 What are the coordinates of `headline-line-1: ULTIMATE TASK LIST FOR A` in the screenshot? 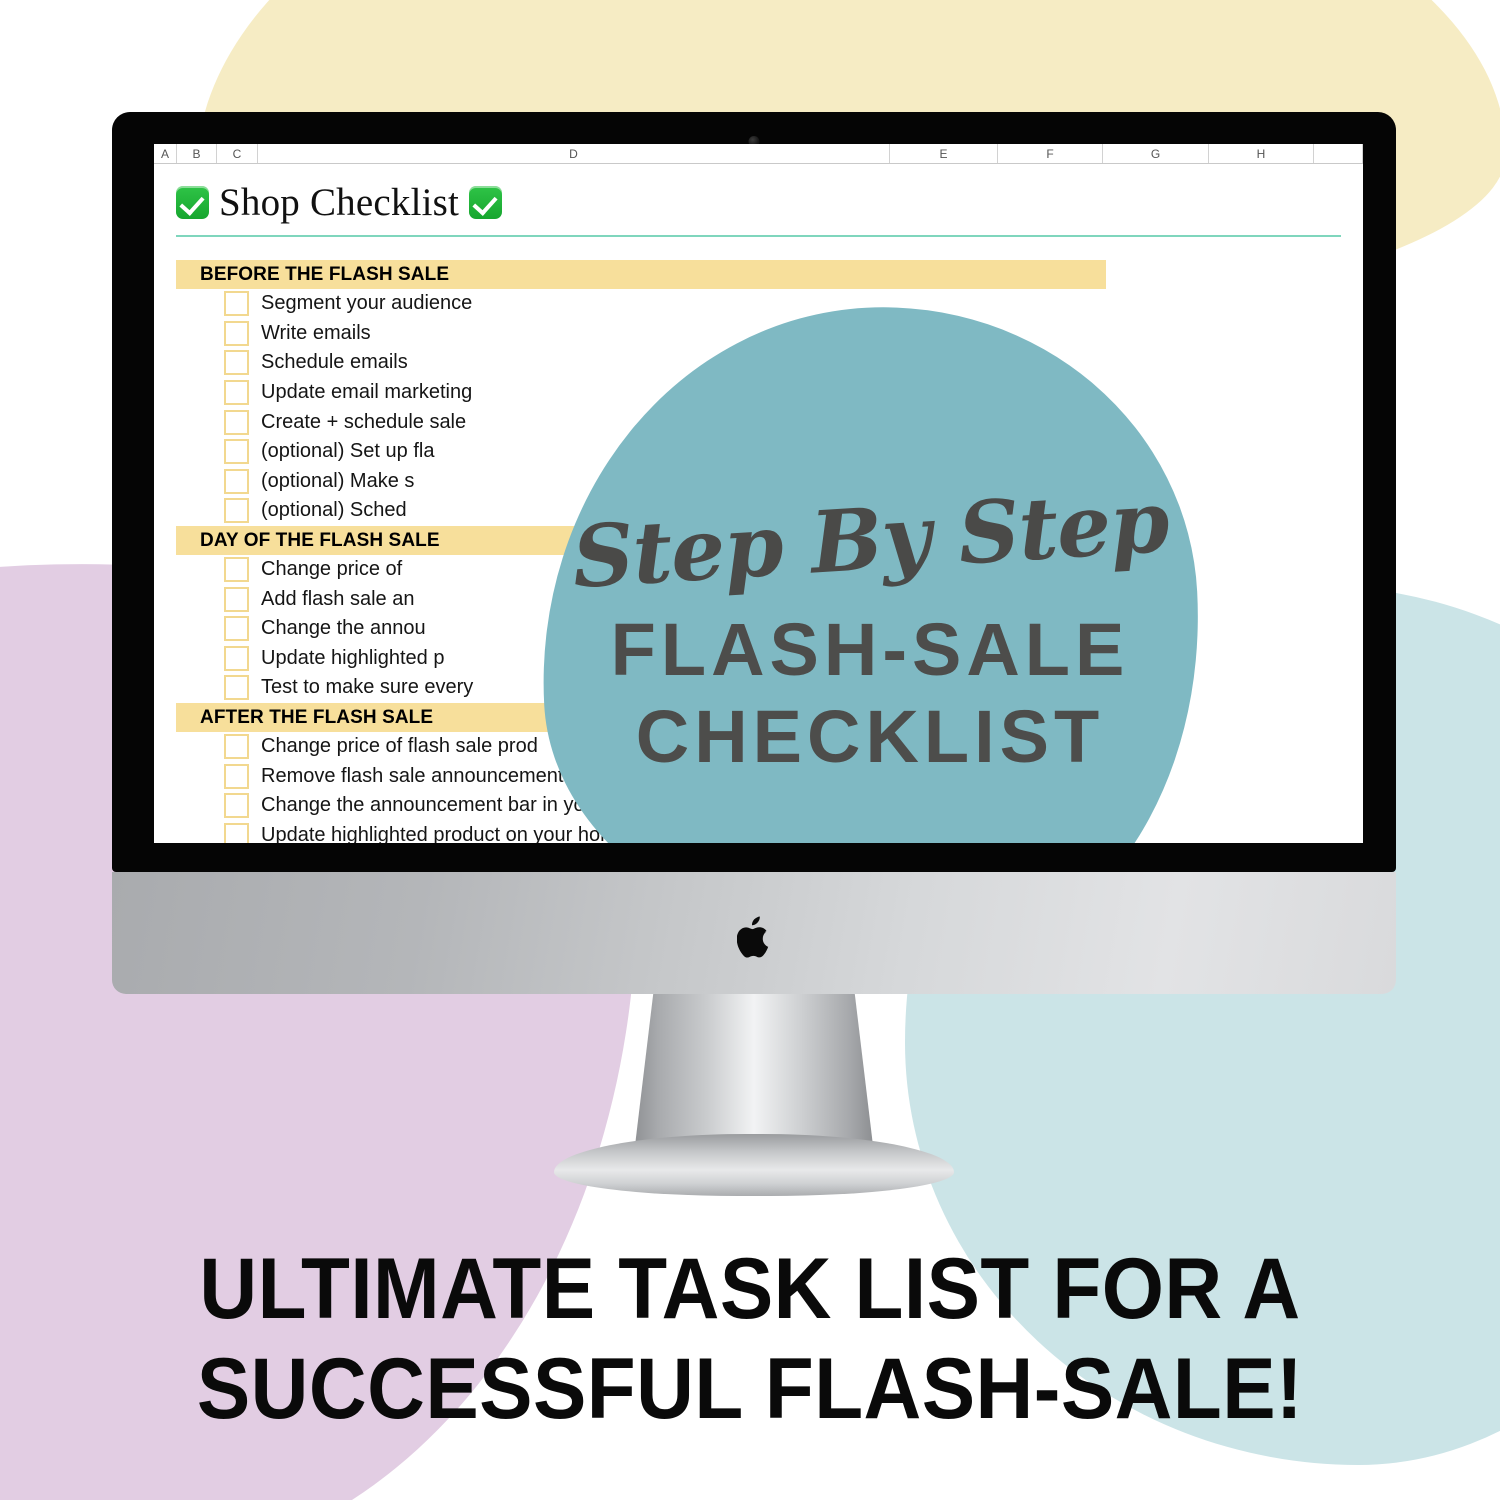 It's located at (750, 1289).